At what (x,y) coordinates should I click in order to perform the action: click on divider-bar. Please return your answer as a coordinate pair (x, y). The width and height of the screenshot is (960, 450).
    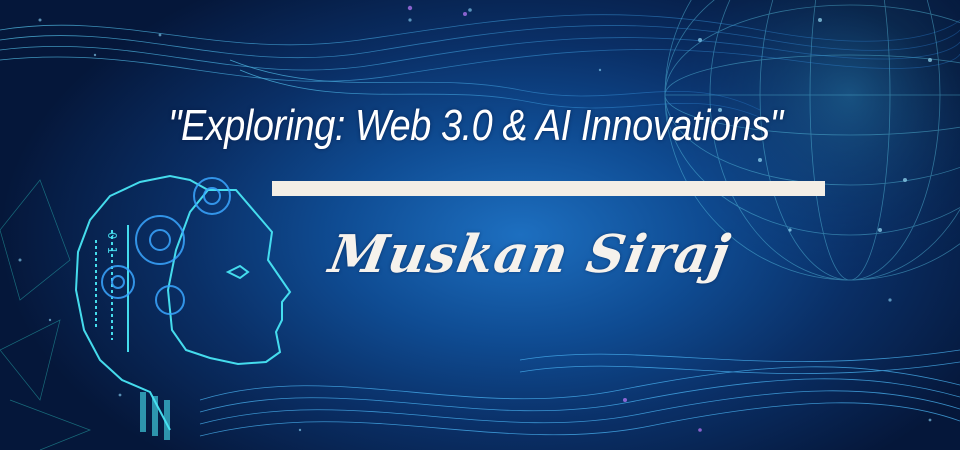
    Looking at the image, I should click on (548, 188).